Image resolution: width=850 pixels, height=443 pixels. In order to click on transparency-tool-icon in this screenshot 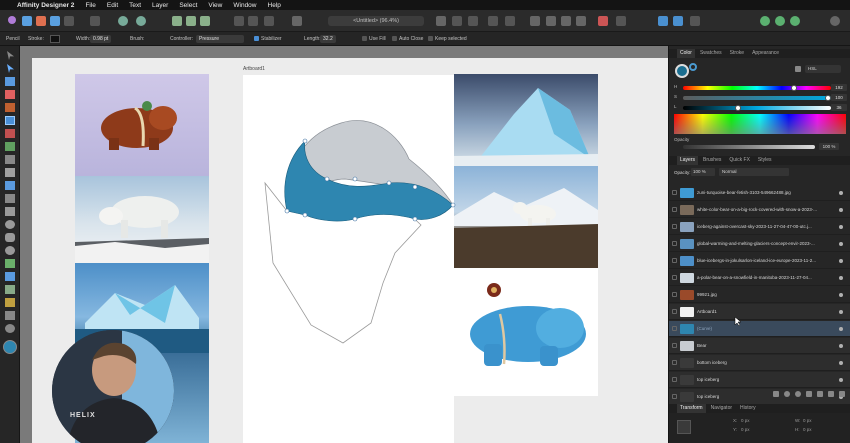, I will do `click(10, 159)`.